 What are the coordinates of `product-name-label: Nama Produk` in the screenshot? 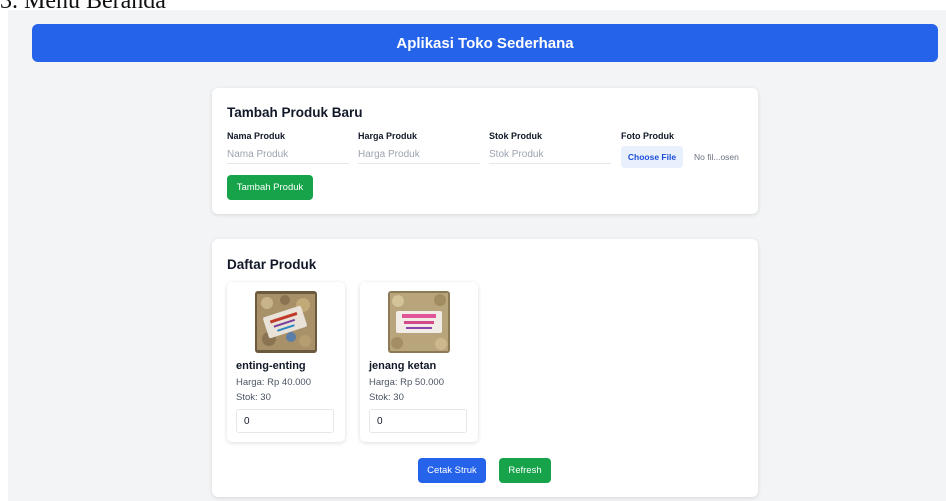 It's located at (256, 136).